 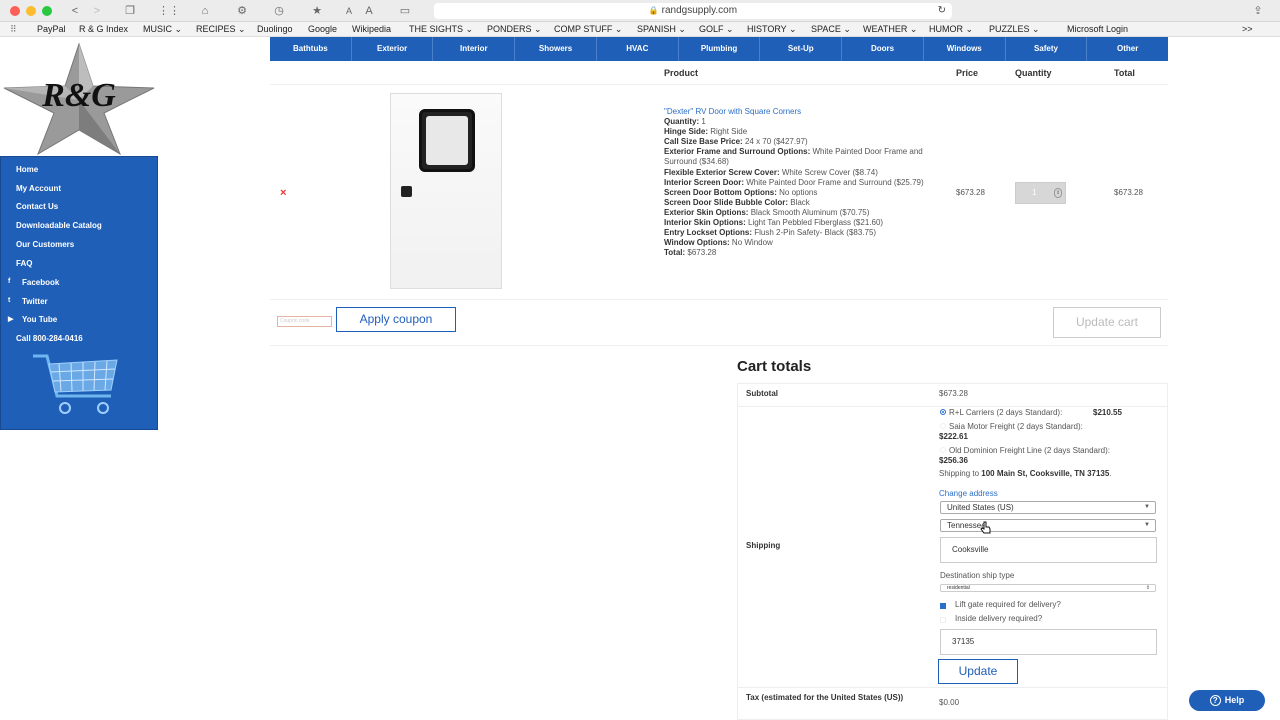 What do you see at coordinates (978, 671) in the screenshot?
I see `update-shipping-button: Update` at bounding box center [978, 671].